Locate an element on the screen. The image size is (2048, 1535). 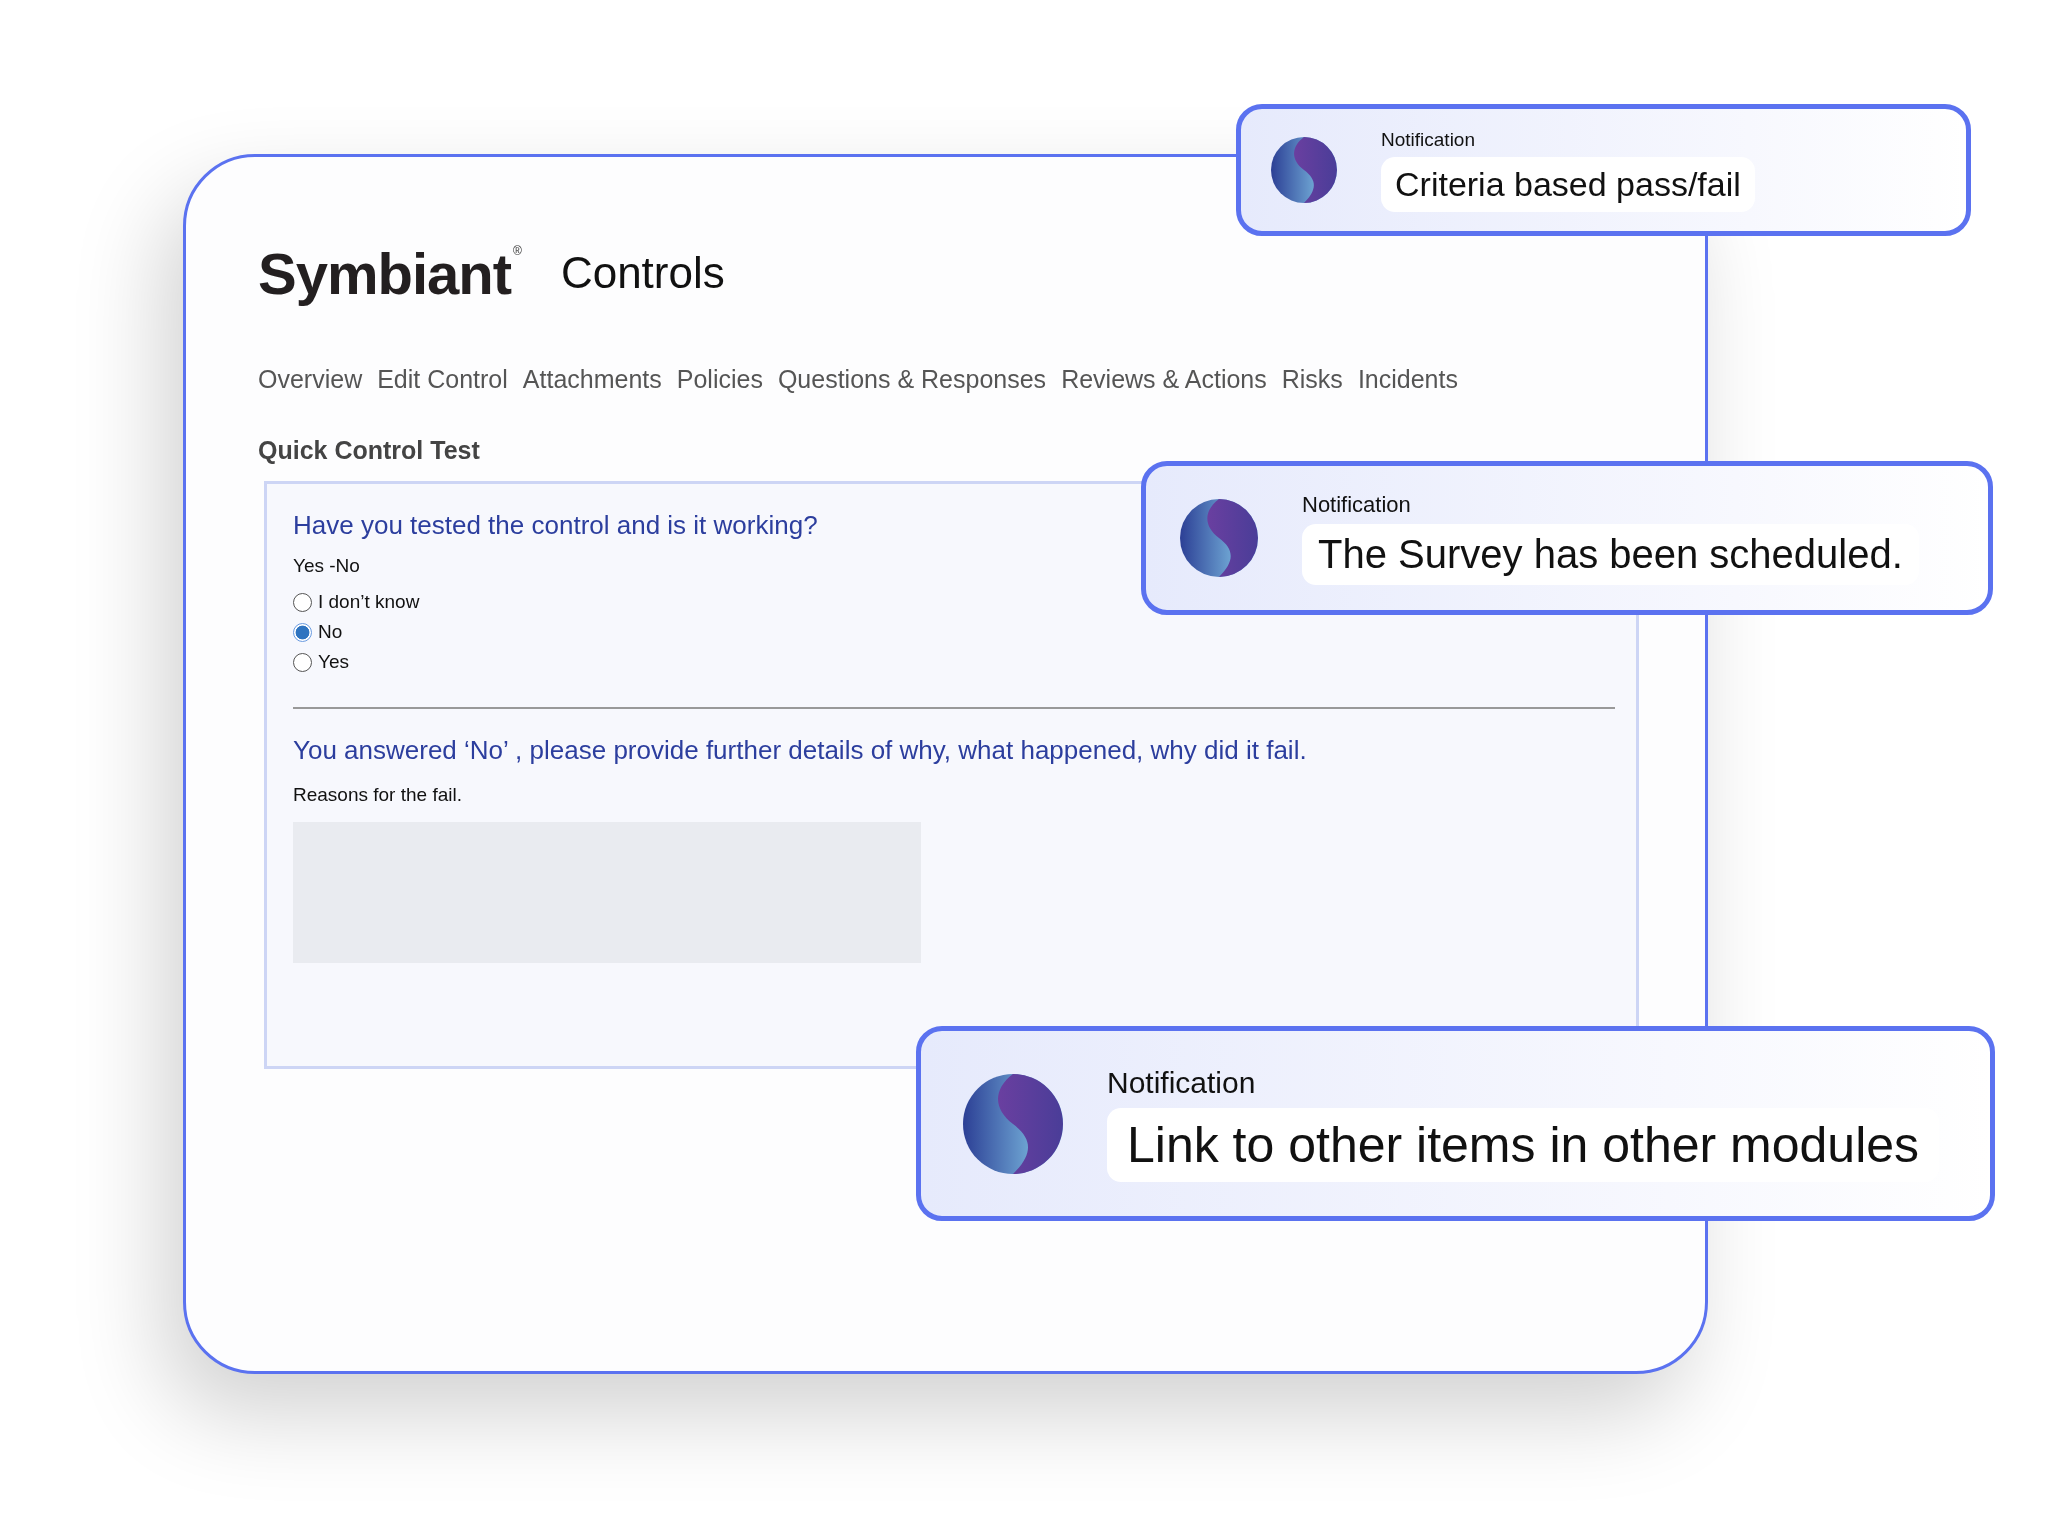
field-label: Reasons for the fail. is located at coordinates (377, 795).